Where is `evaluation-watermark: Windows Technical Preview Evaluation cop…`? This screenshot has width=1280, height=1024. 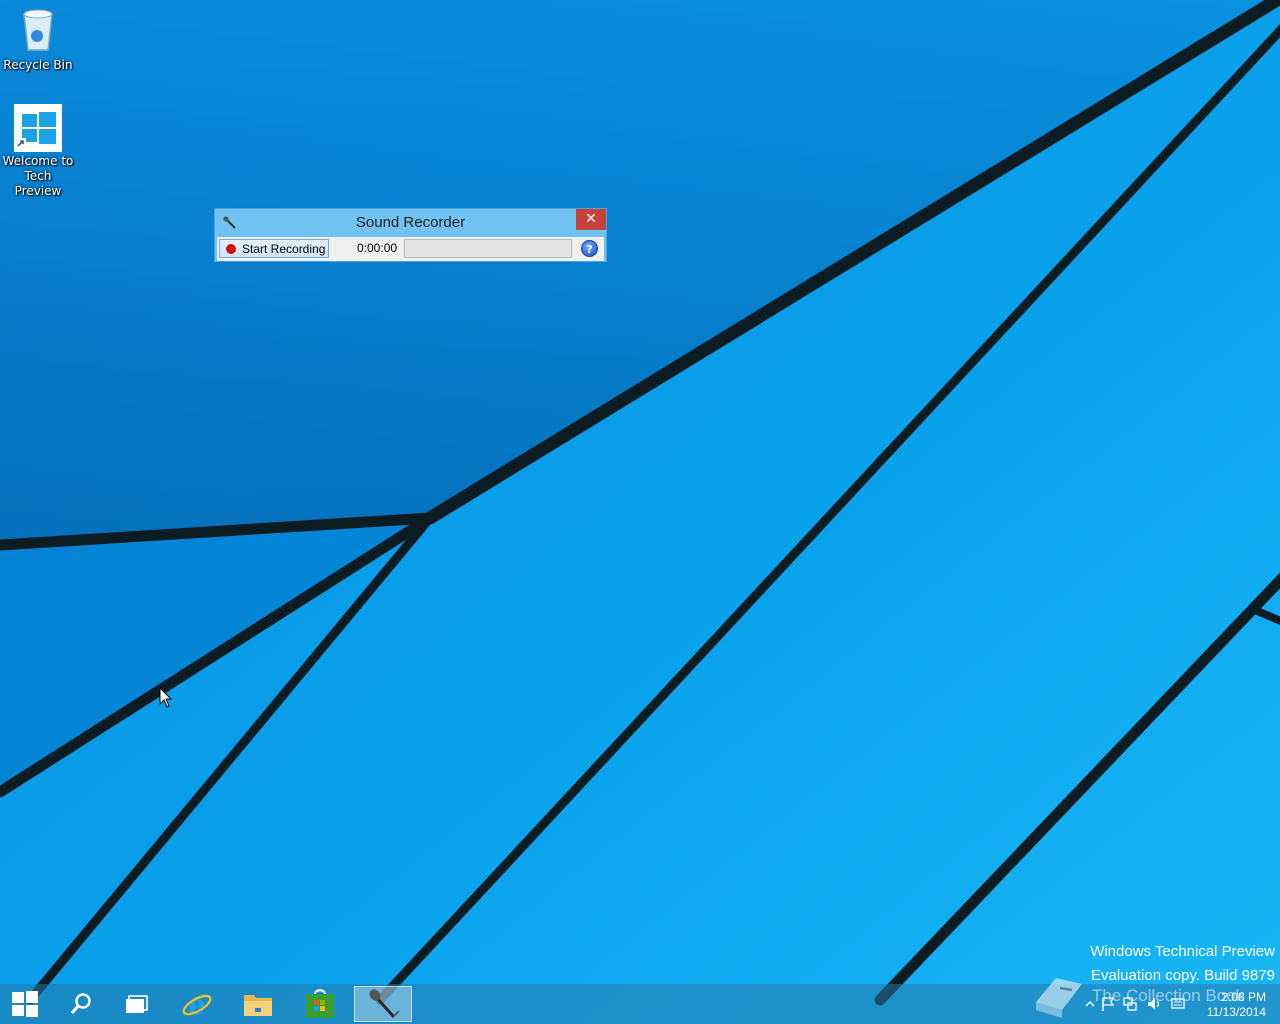
evaluation-watermark: Windows Technical Preview Evaluation cop… is located at coordinates (1182, 964).